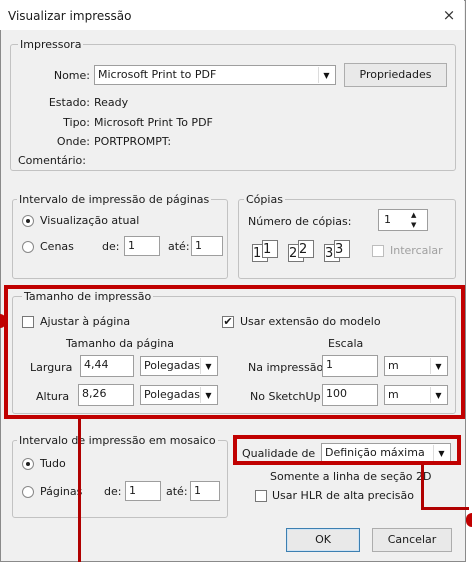 This screenshot has height=562, width=472. I want to click on page-icon-2b: 2, so click(306, 249).